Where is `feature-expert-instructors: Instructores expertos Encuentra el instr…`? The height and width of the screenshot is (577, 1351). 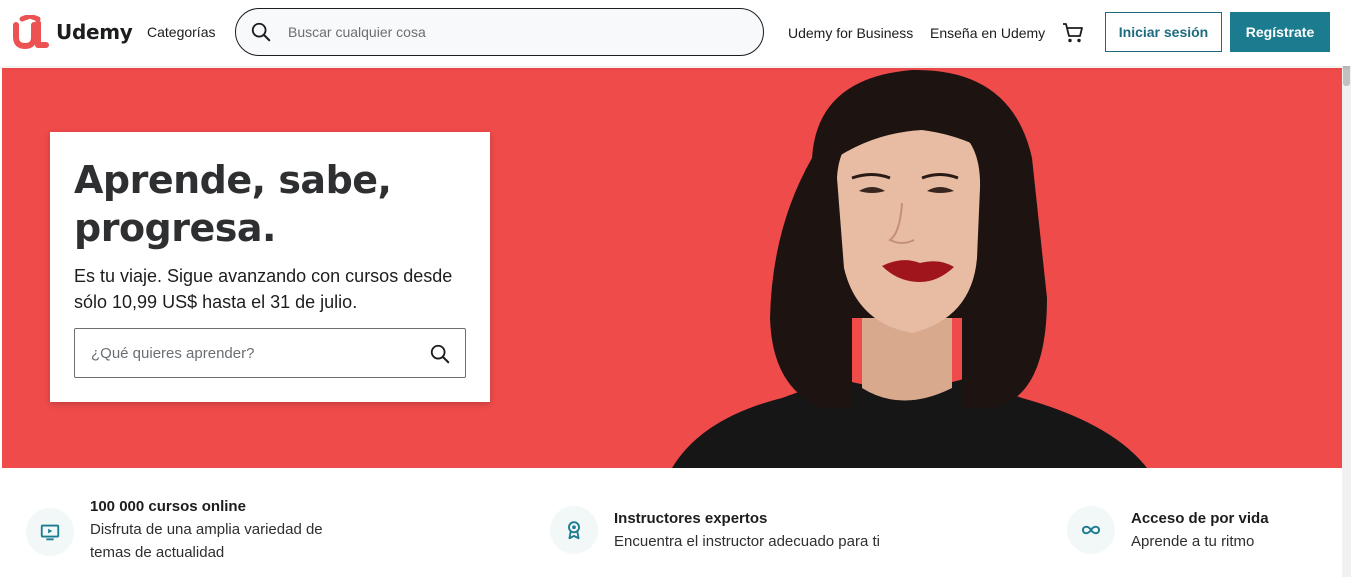
feature-expert-instructors: Instructores expertos Encuentra el instr… is located at coordinates (715, 530).